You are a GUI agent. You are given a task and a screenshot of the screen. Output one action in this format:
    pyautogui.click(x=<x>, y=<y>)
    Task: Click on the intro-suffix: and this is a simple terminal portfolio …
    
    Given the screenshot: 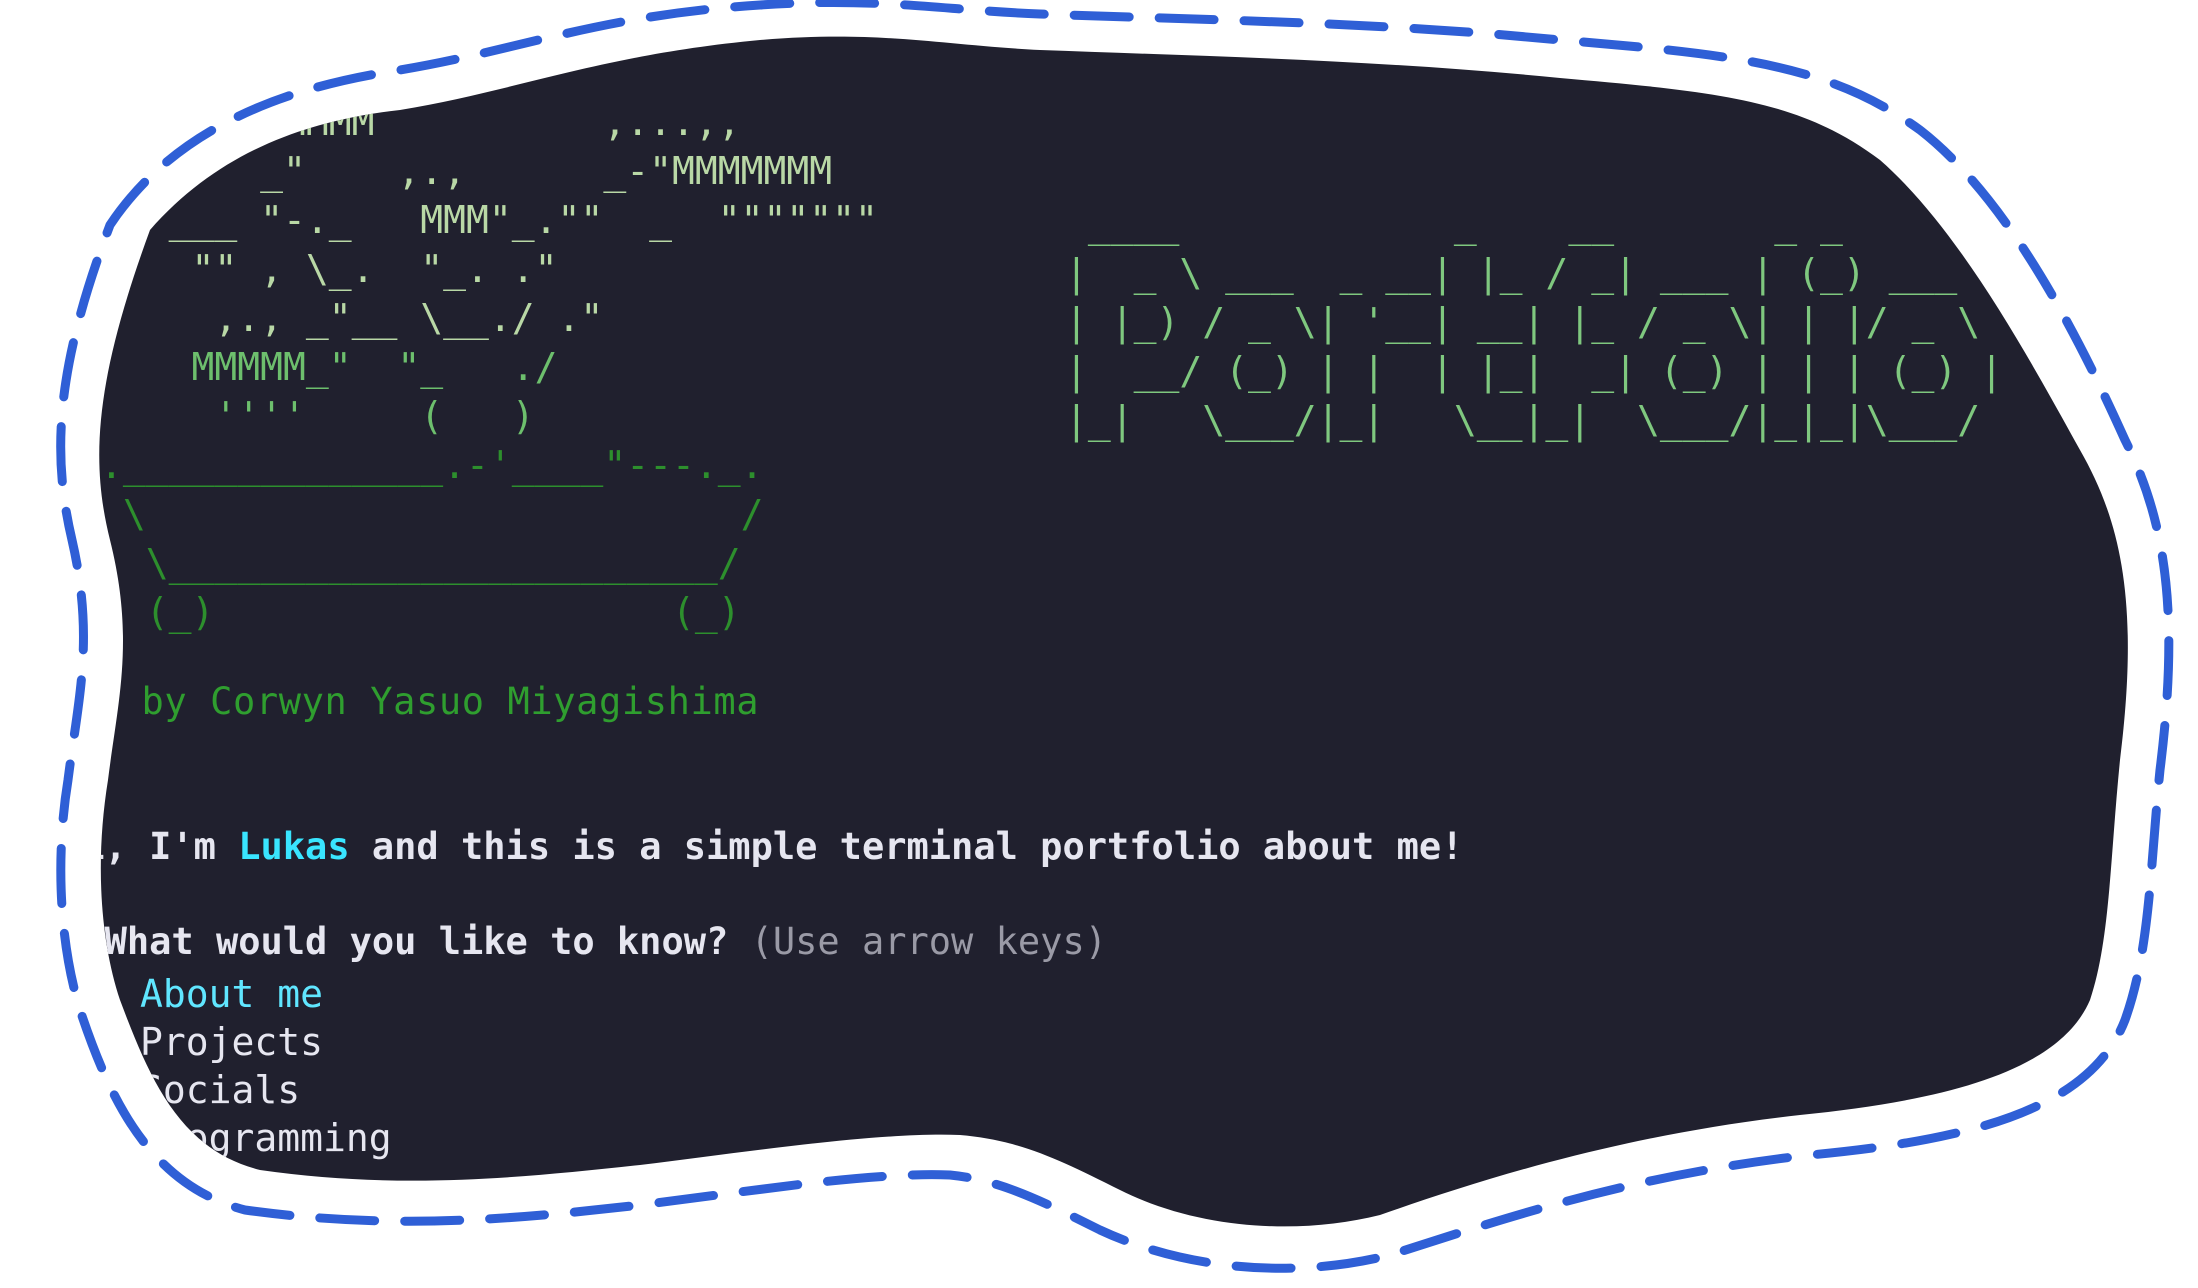 What is the action you would take?
    pyautogui.click(x=906, y=846)
    